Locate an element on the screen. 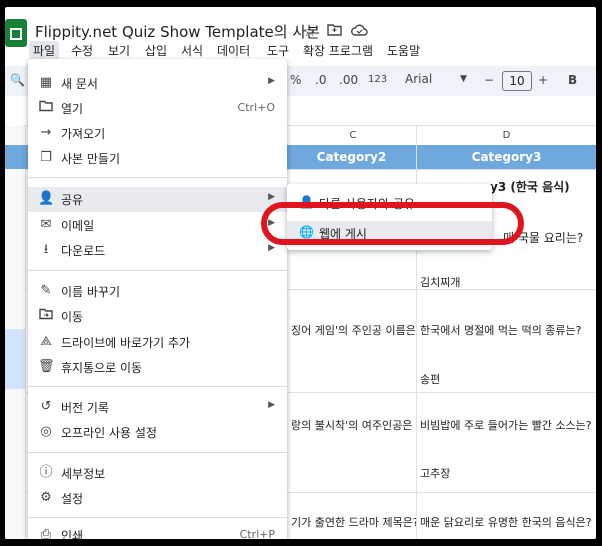  email-icon: ✉ is located at coordinates (46, 224).